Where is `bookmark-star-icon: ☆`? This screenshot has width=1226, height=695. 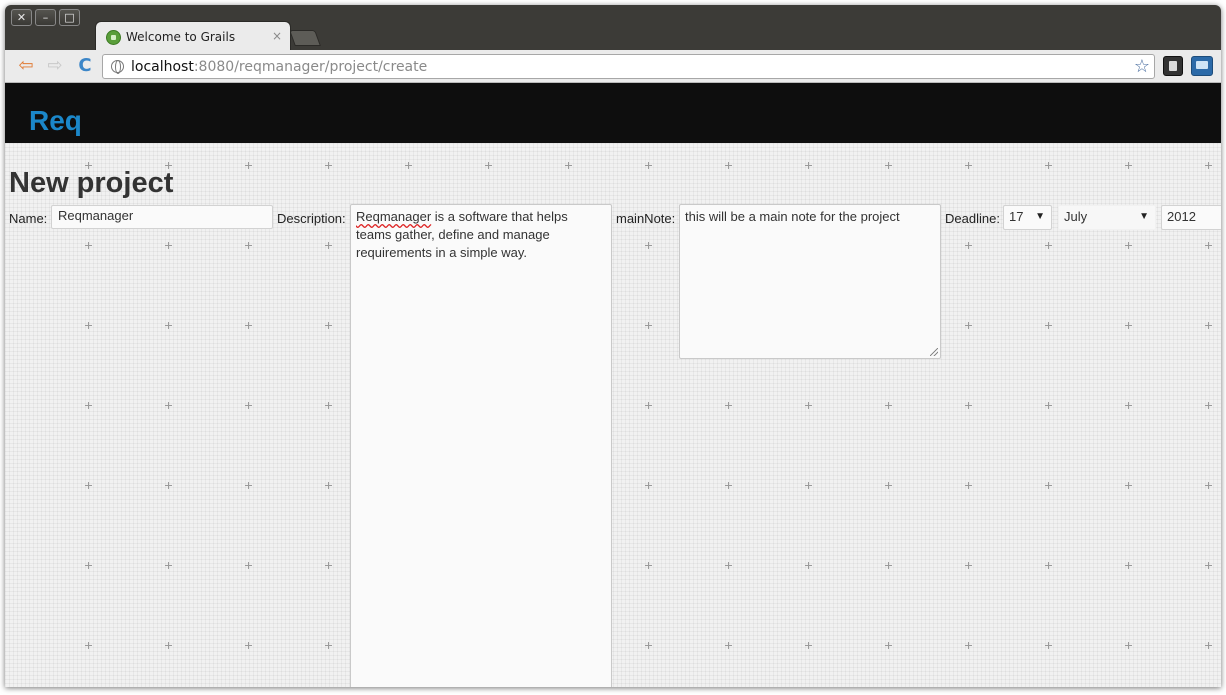
bookmark-star-icon: ☆ is located at coordinates (1142, 66).